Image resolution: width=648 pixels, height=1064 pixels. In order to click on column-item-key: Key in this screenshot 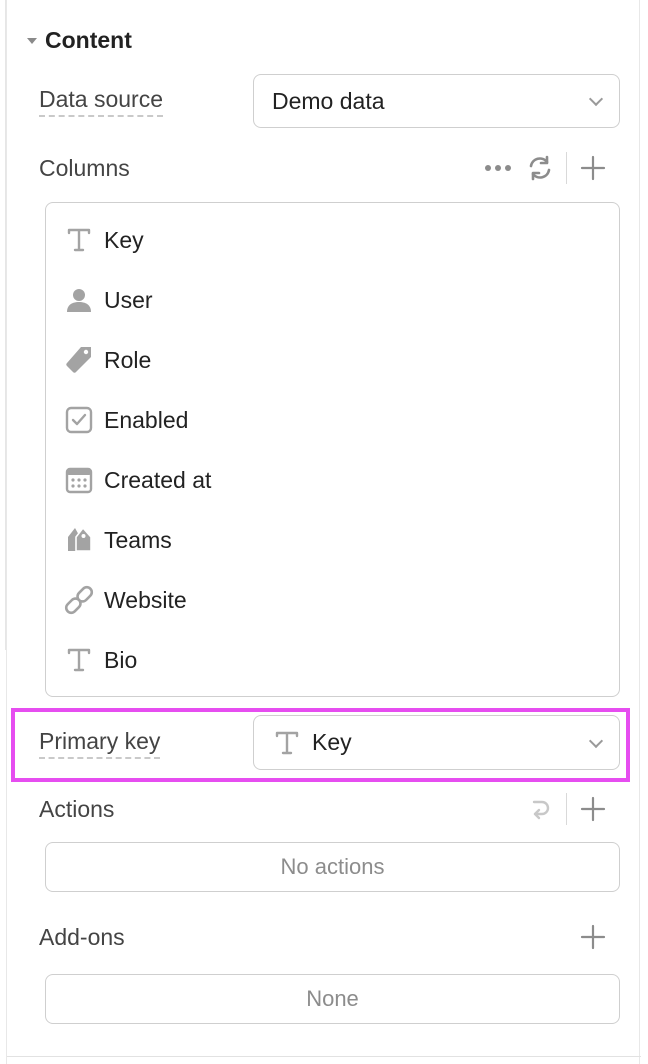, I will do `click(104, 240)`.